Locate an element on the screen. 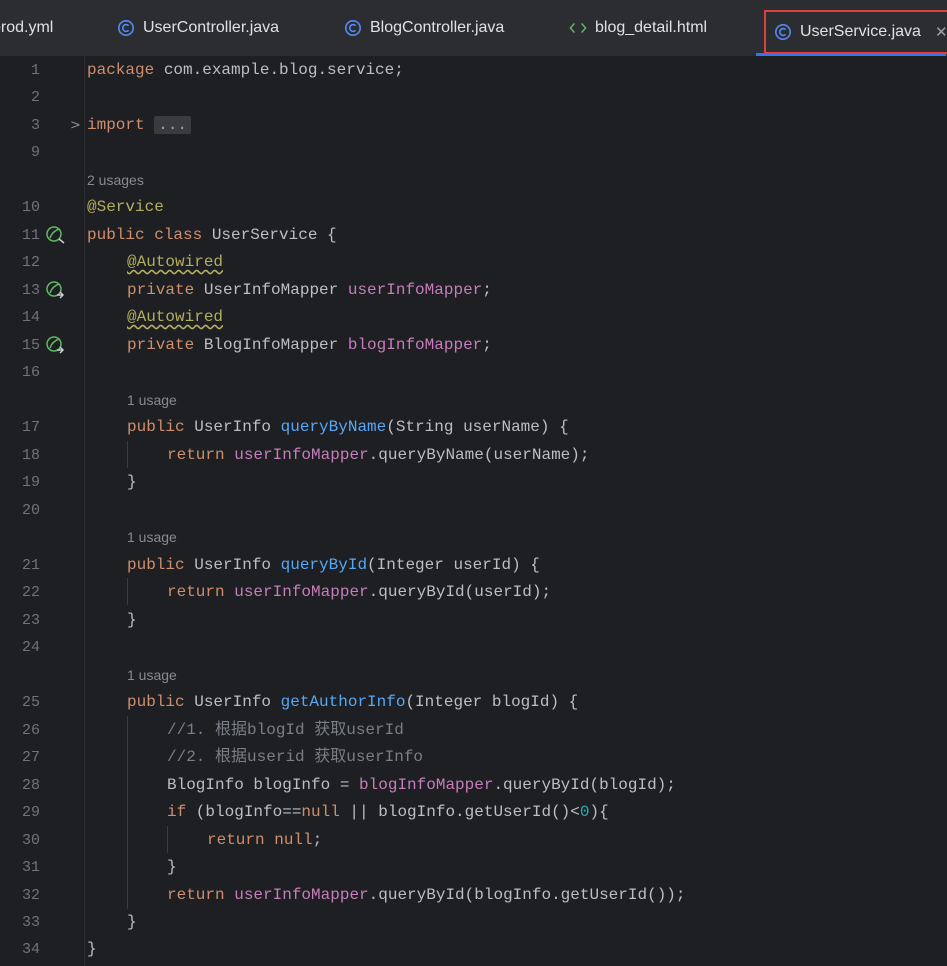  tab-blog-controller: BlogController.java is located at coordinates (424, 28).